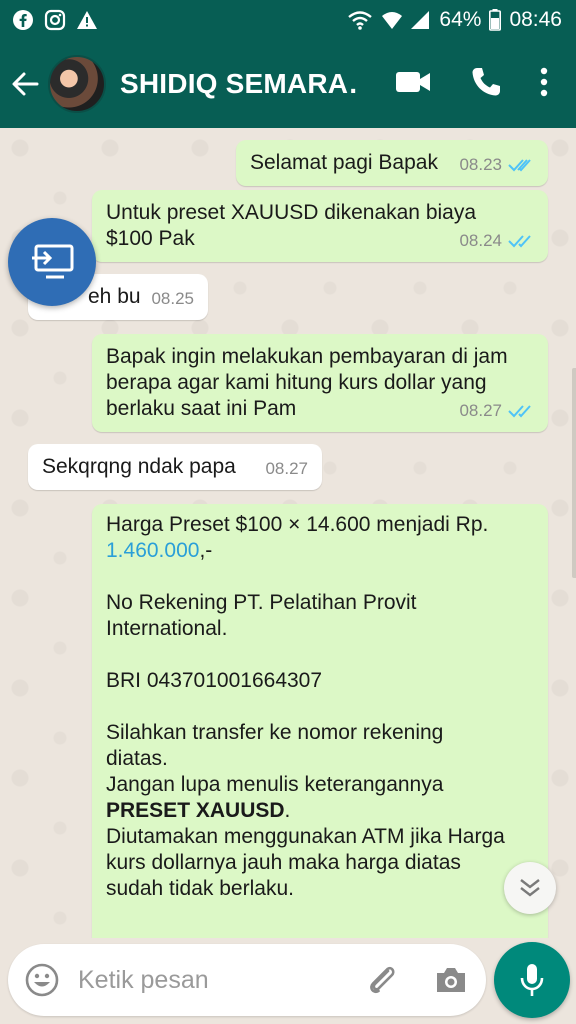 Image resolution: width=576 pixels, height=1024 pixels. What do you see at coordinates (287, 810) in the screenshot?
I see `emphasis-suffix: .` at bounding box center [287, 810].